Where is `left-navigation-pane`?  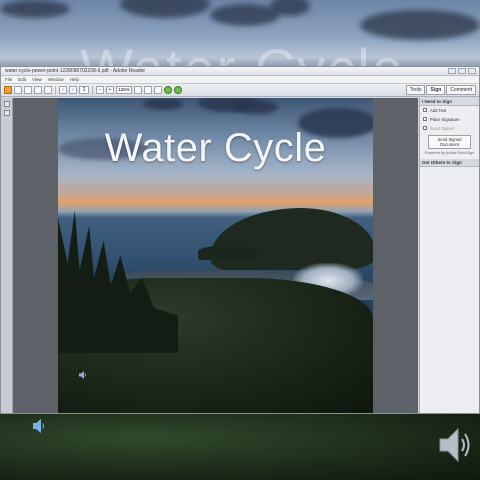 left-navigation-pane is located at coordinates (7, 255).